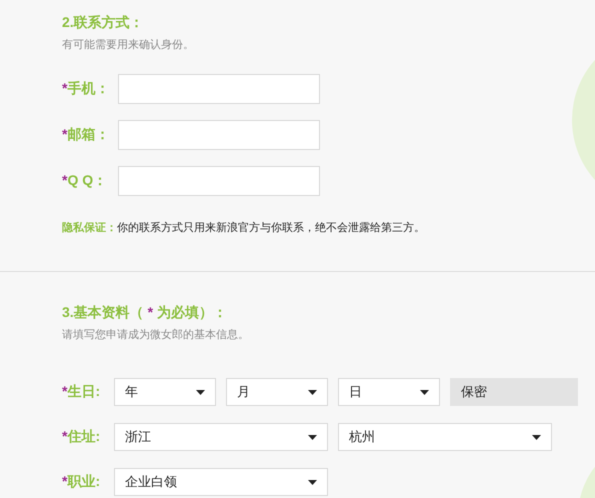 Image resolution: width=595 pixels, height=498 pixels. Describe the element at coordinates (445, 437) in the screenshot. I see `dropdown: 杭州` at that location.